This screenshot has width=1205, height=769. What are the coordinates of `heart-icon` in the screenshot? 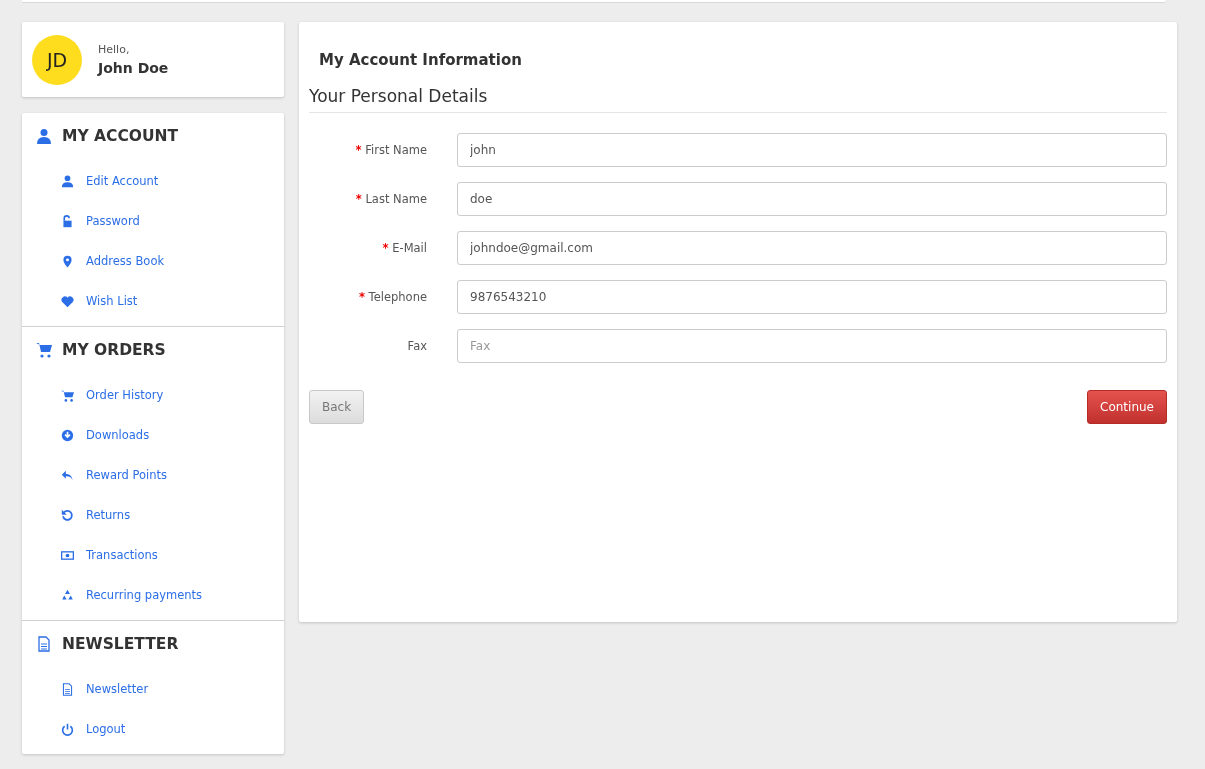 It's located at (67, 301).